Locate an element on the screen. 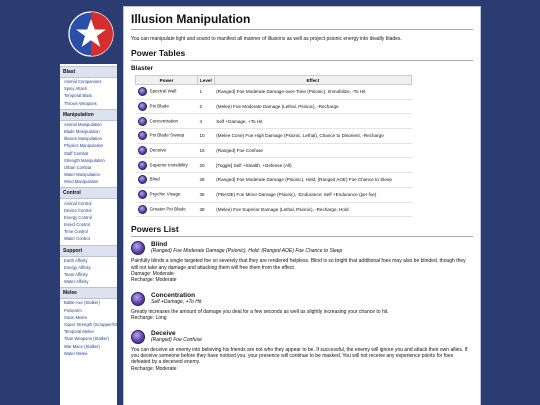 The image size is (540, 405). power-cell: Psi Blade Sweep is located at coordinates (166, 136).